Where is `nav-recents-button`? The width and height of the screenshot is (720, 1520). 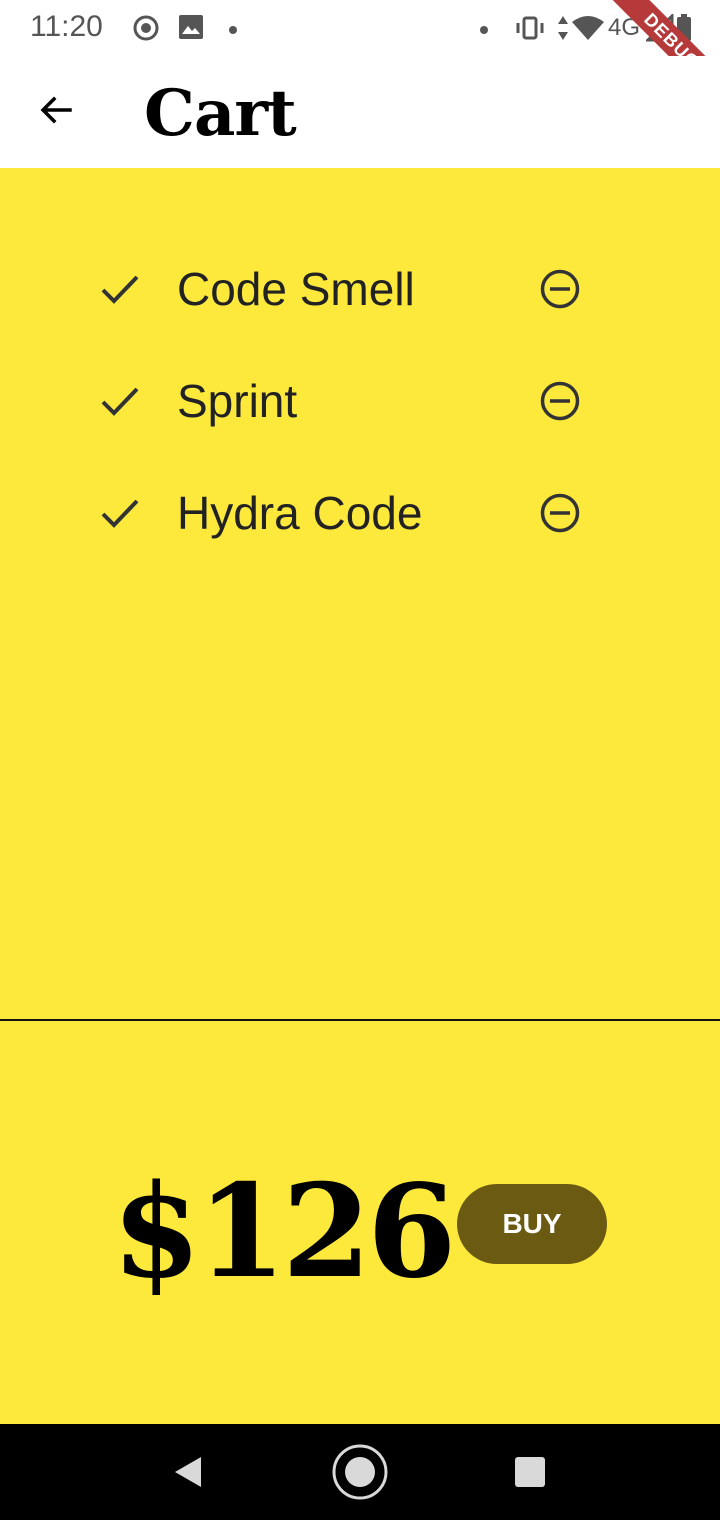
nav-recents-button is located at coordinates (530, 1472).